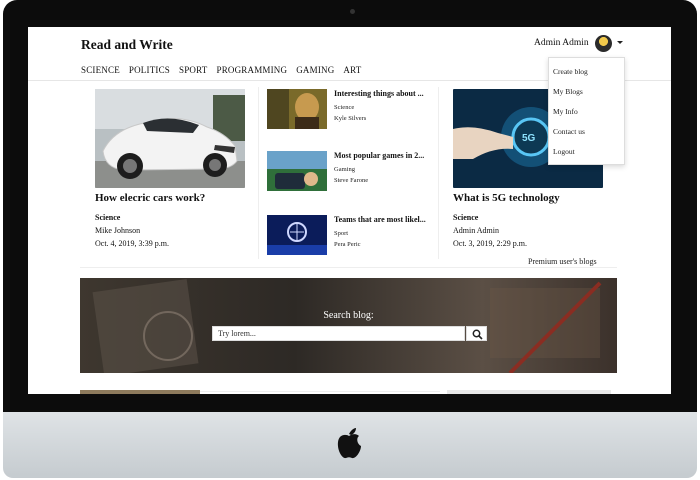 This screenshot has height=480, width=700. What do you see at coordinates (352, 11) in the screenshot?
I see `camera-dot` at bounding box center [352, 11].